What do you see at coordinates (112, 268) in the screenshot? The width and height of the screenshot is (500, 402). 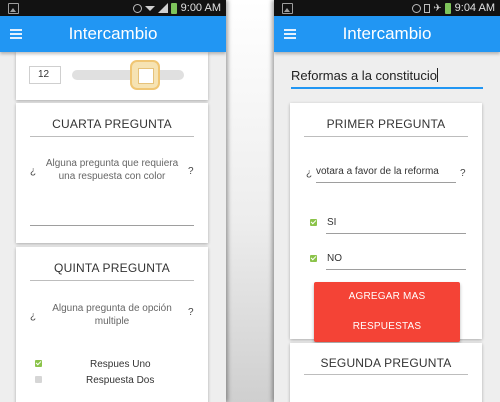 I see `card-title: QUINTA PREGUNTA` at bounding box center [112, 268].